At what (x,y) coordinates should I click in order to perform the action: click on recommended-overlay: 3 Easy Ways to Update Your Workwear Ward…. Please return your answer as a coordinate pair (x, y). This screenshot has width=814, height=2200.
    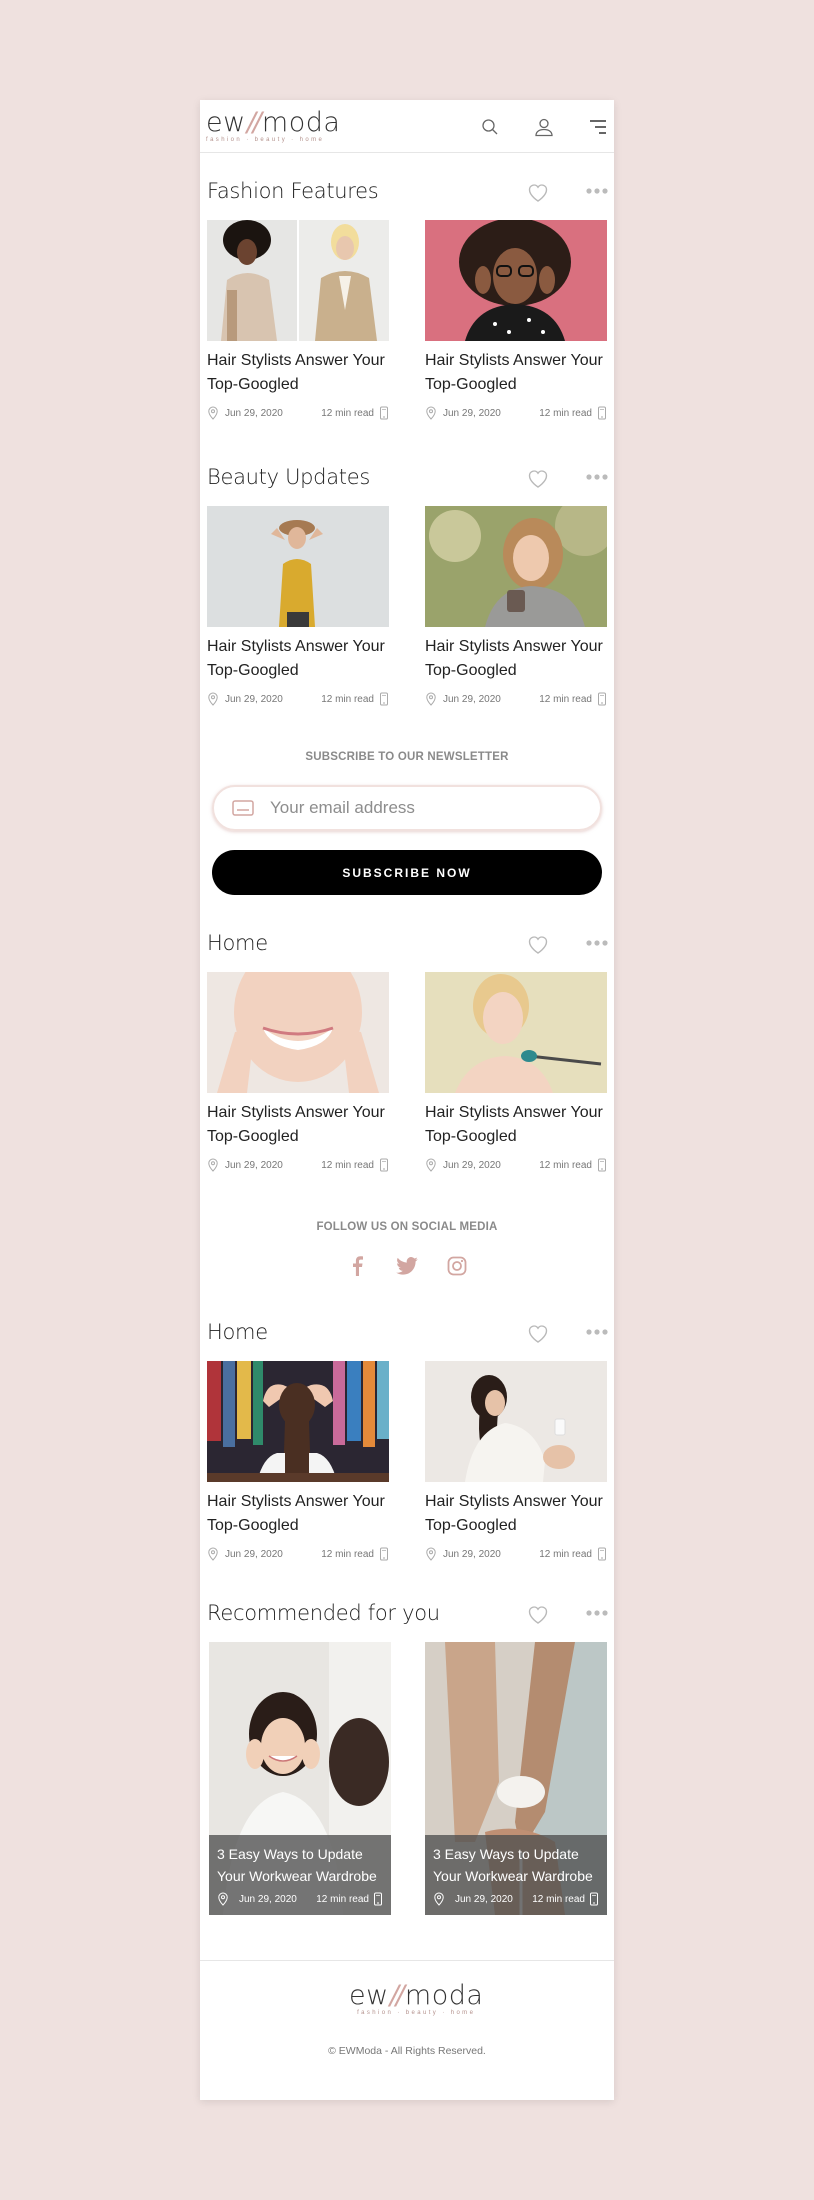
    Looking at the image, I should click on (516, 1875).